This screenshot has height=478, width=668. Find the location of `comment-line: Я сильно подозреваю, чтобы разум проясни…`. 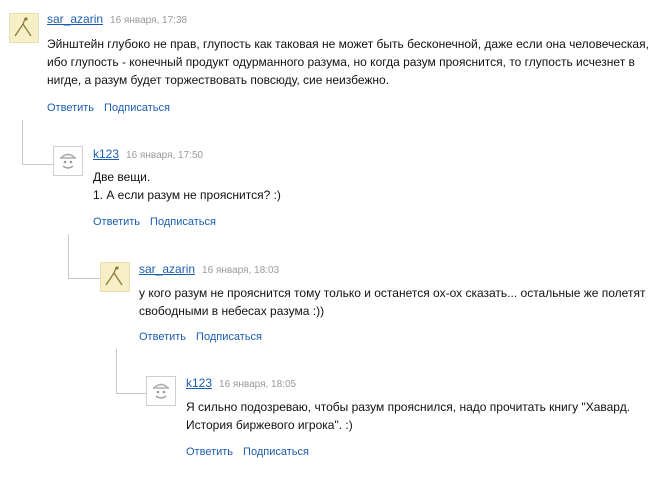

comment-line: Я сильно подозреваю, чтобы разум проясни… is located at coordinates (408, 407).